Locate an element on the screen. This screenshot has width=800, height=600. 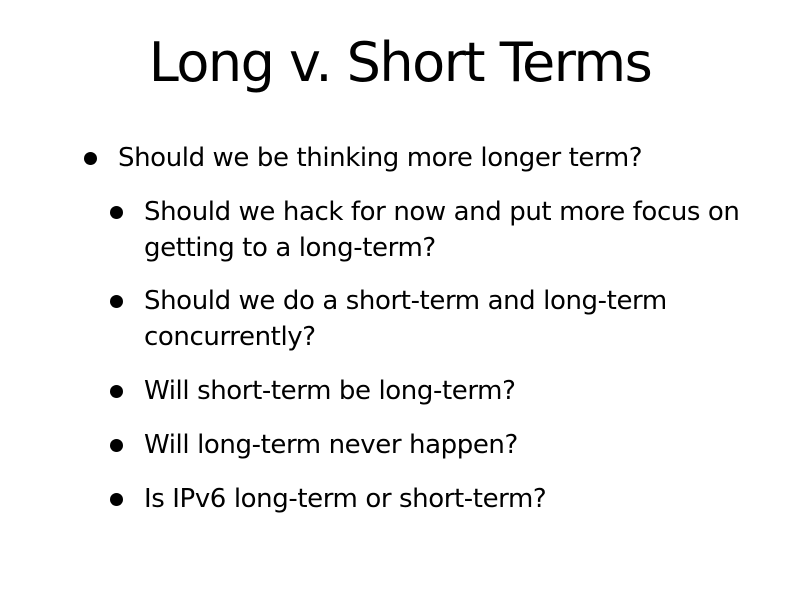
bullet-item: Should we be thinking more longer term? is located at coordinates (429, 158).